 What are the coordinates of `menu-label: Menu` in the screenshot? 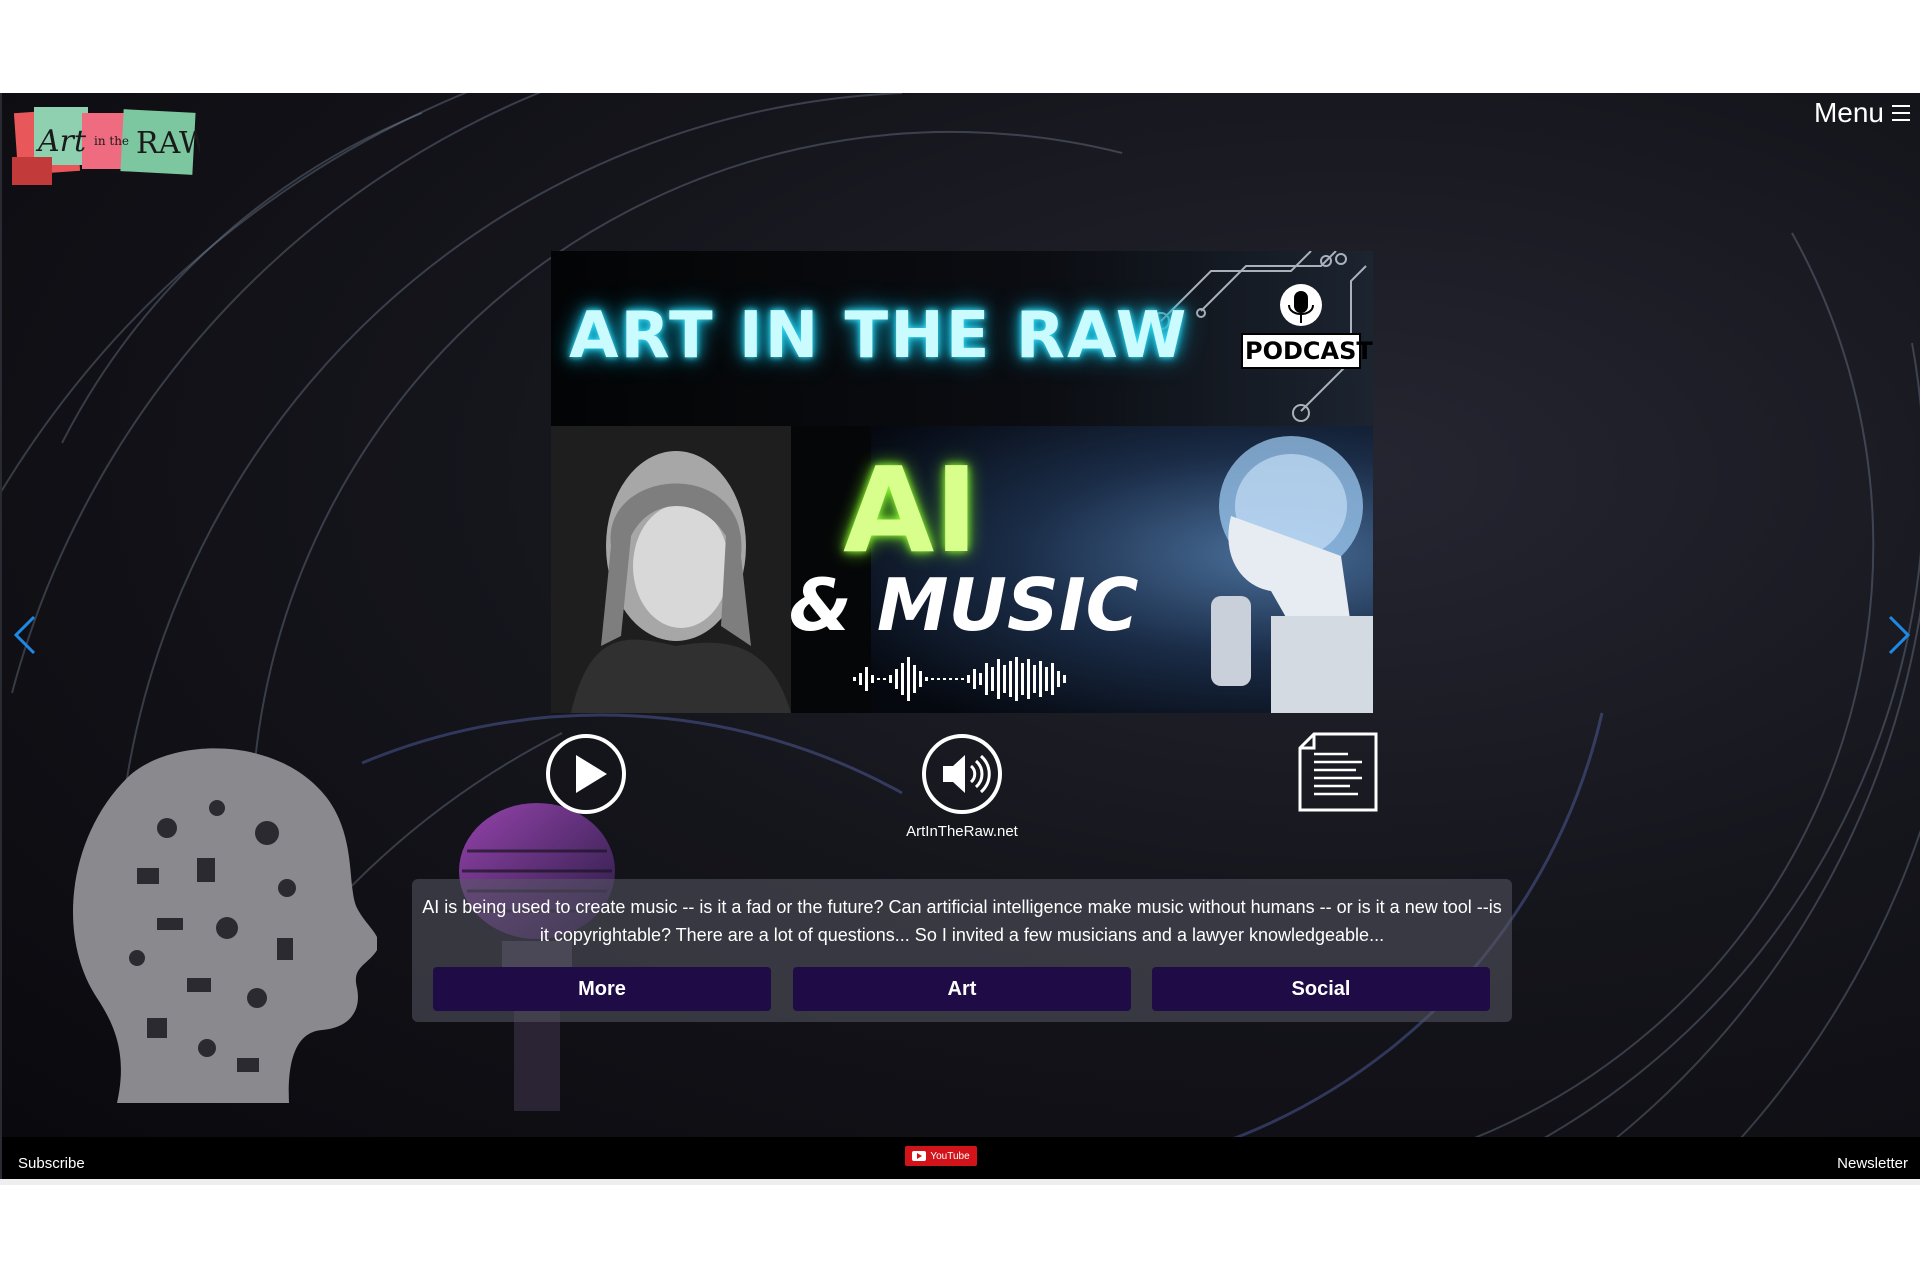 It's located at (1848, 112).